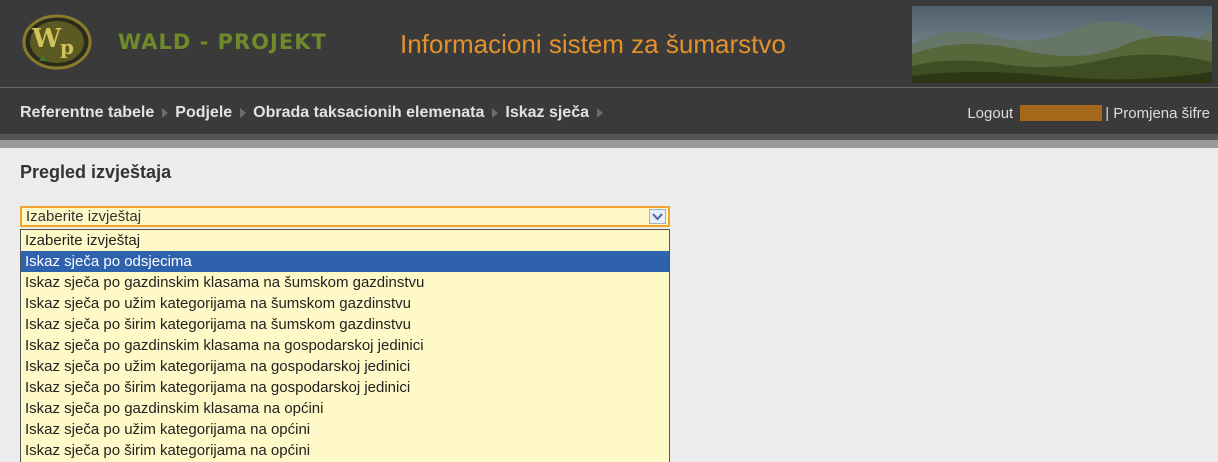  What do you see at coordinates (46, 39) in the screenshot?
I see `svg-text: W` at bounding box center [46, 39].